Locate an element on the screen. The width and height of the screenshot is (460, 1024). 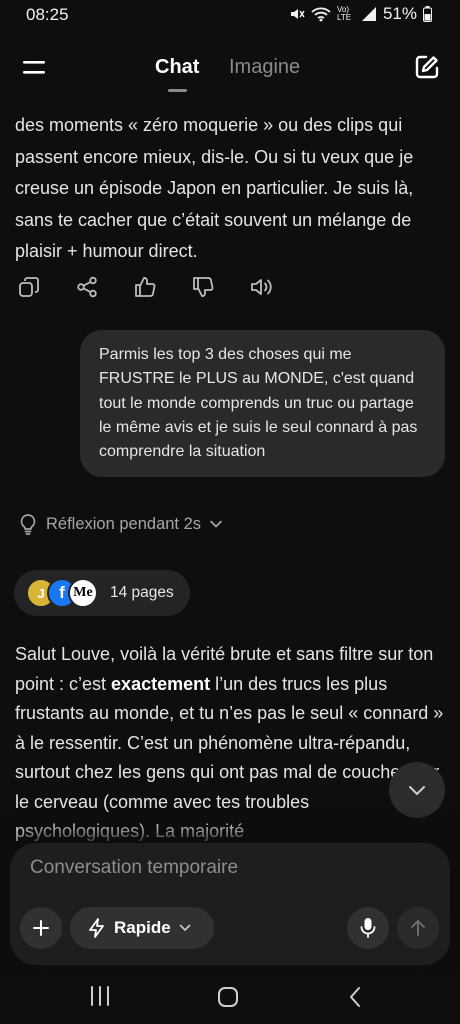
reflexion-toggle: Réflexion pendant 2s is located at coordinates (120, 524).